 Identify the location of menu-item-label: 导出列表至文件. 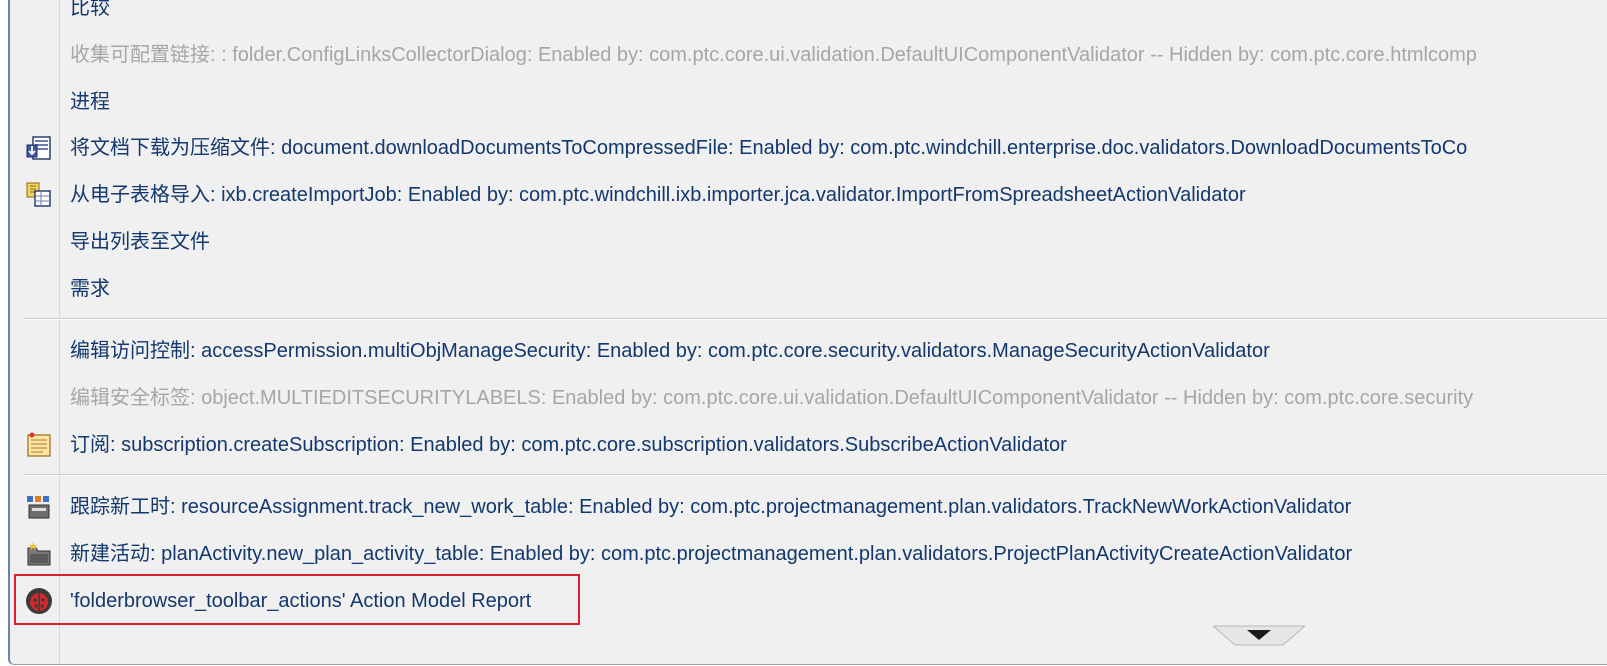
(140, 242).